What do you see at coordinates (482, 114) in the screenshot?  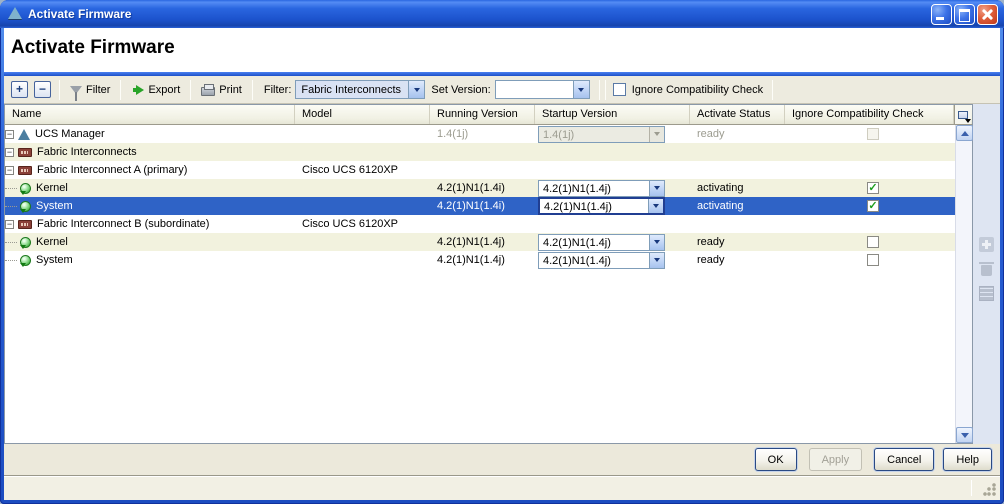 I see `column-header-running-version: Running Version` at bounding box center [482, 114].